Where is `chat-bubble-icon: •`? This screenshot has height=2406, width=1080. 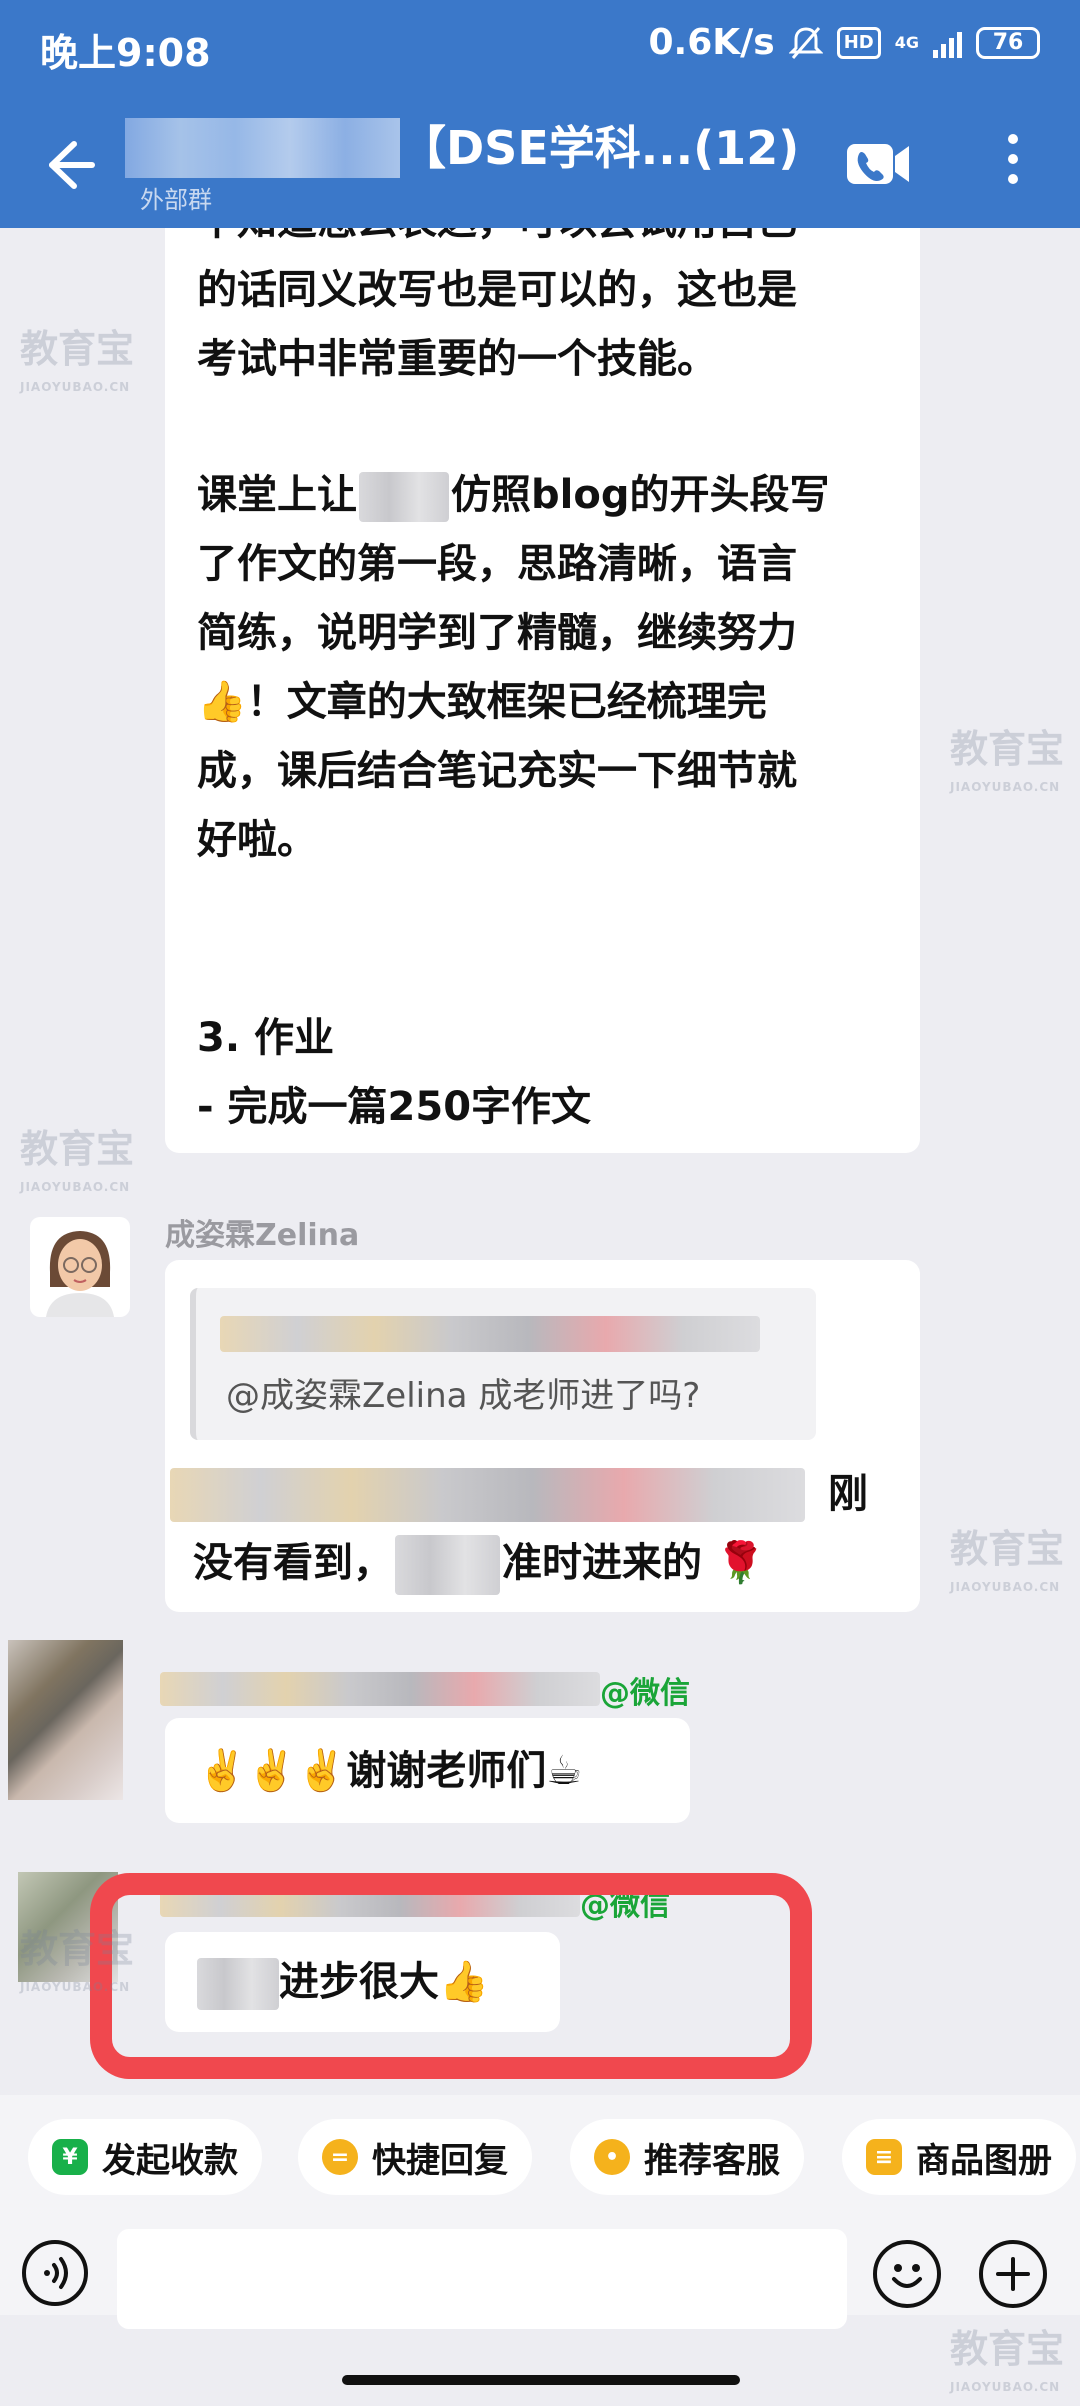
chat-bubble-icon: • is located at coordinates (612, 2157).